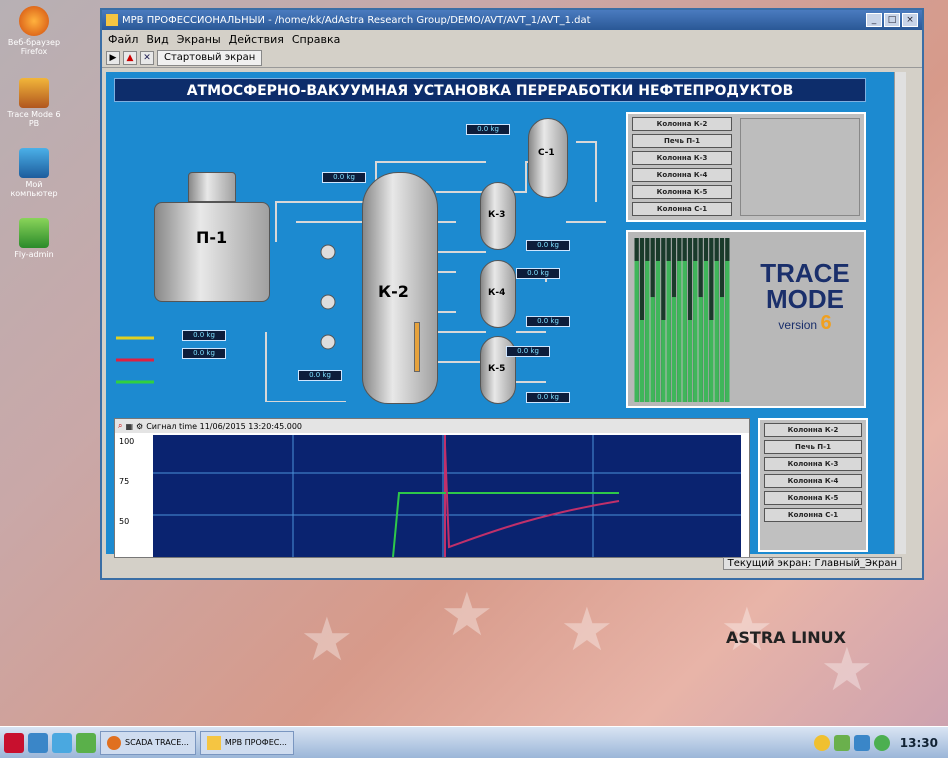 The height and width of the screenshot is (758, 948). What do you see at coordinates (123, 39) in the screenshot?
I see `menu-file: Файл` at bounding box center [123, 39].